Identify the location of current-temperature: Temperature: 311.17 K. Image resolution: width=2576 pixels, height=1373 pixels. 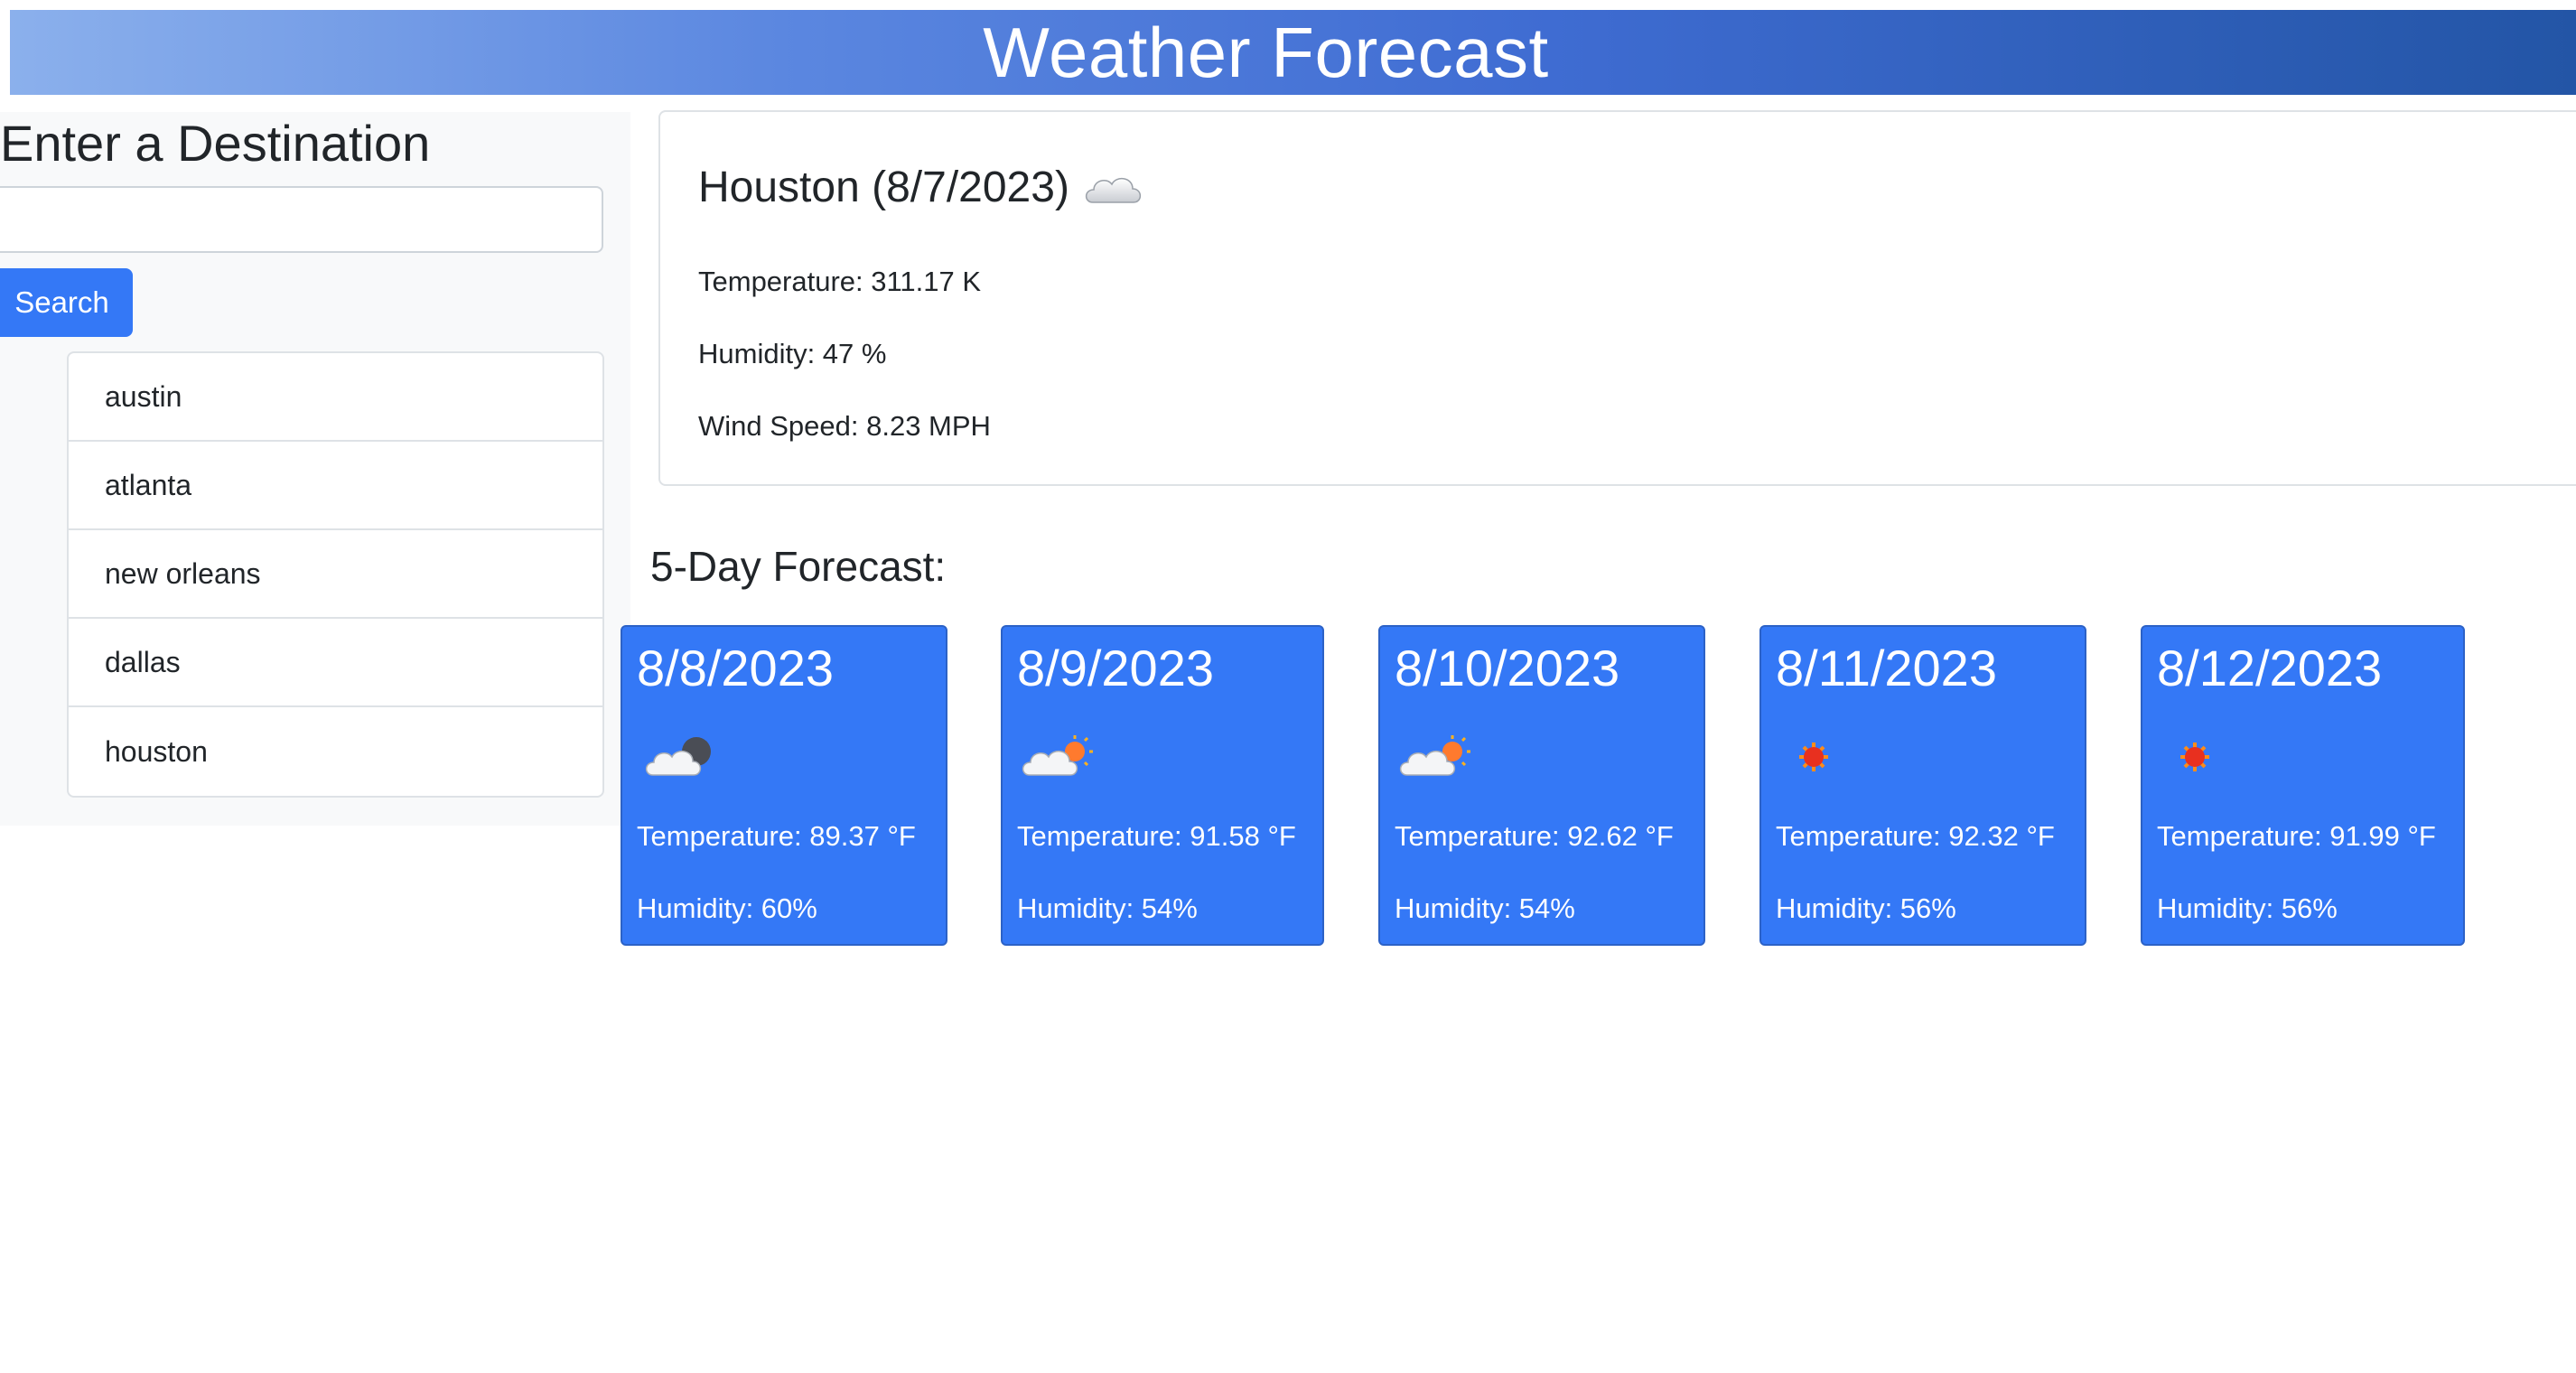
(840, 281).